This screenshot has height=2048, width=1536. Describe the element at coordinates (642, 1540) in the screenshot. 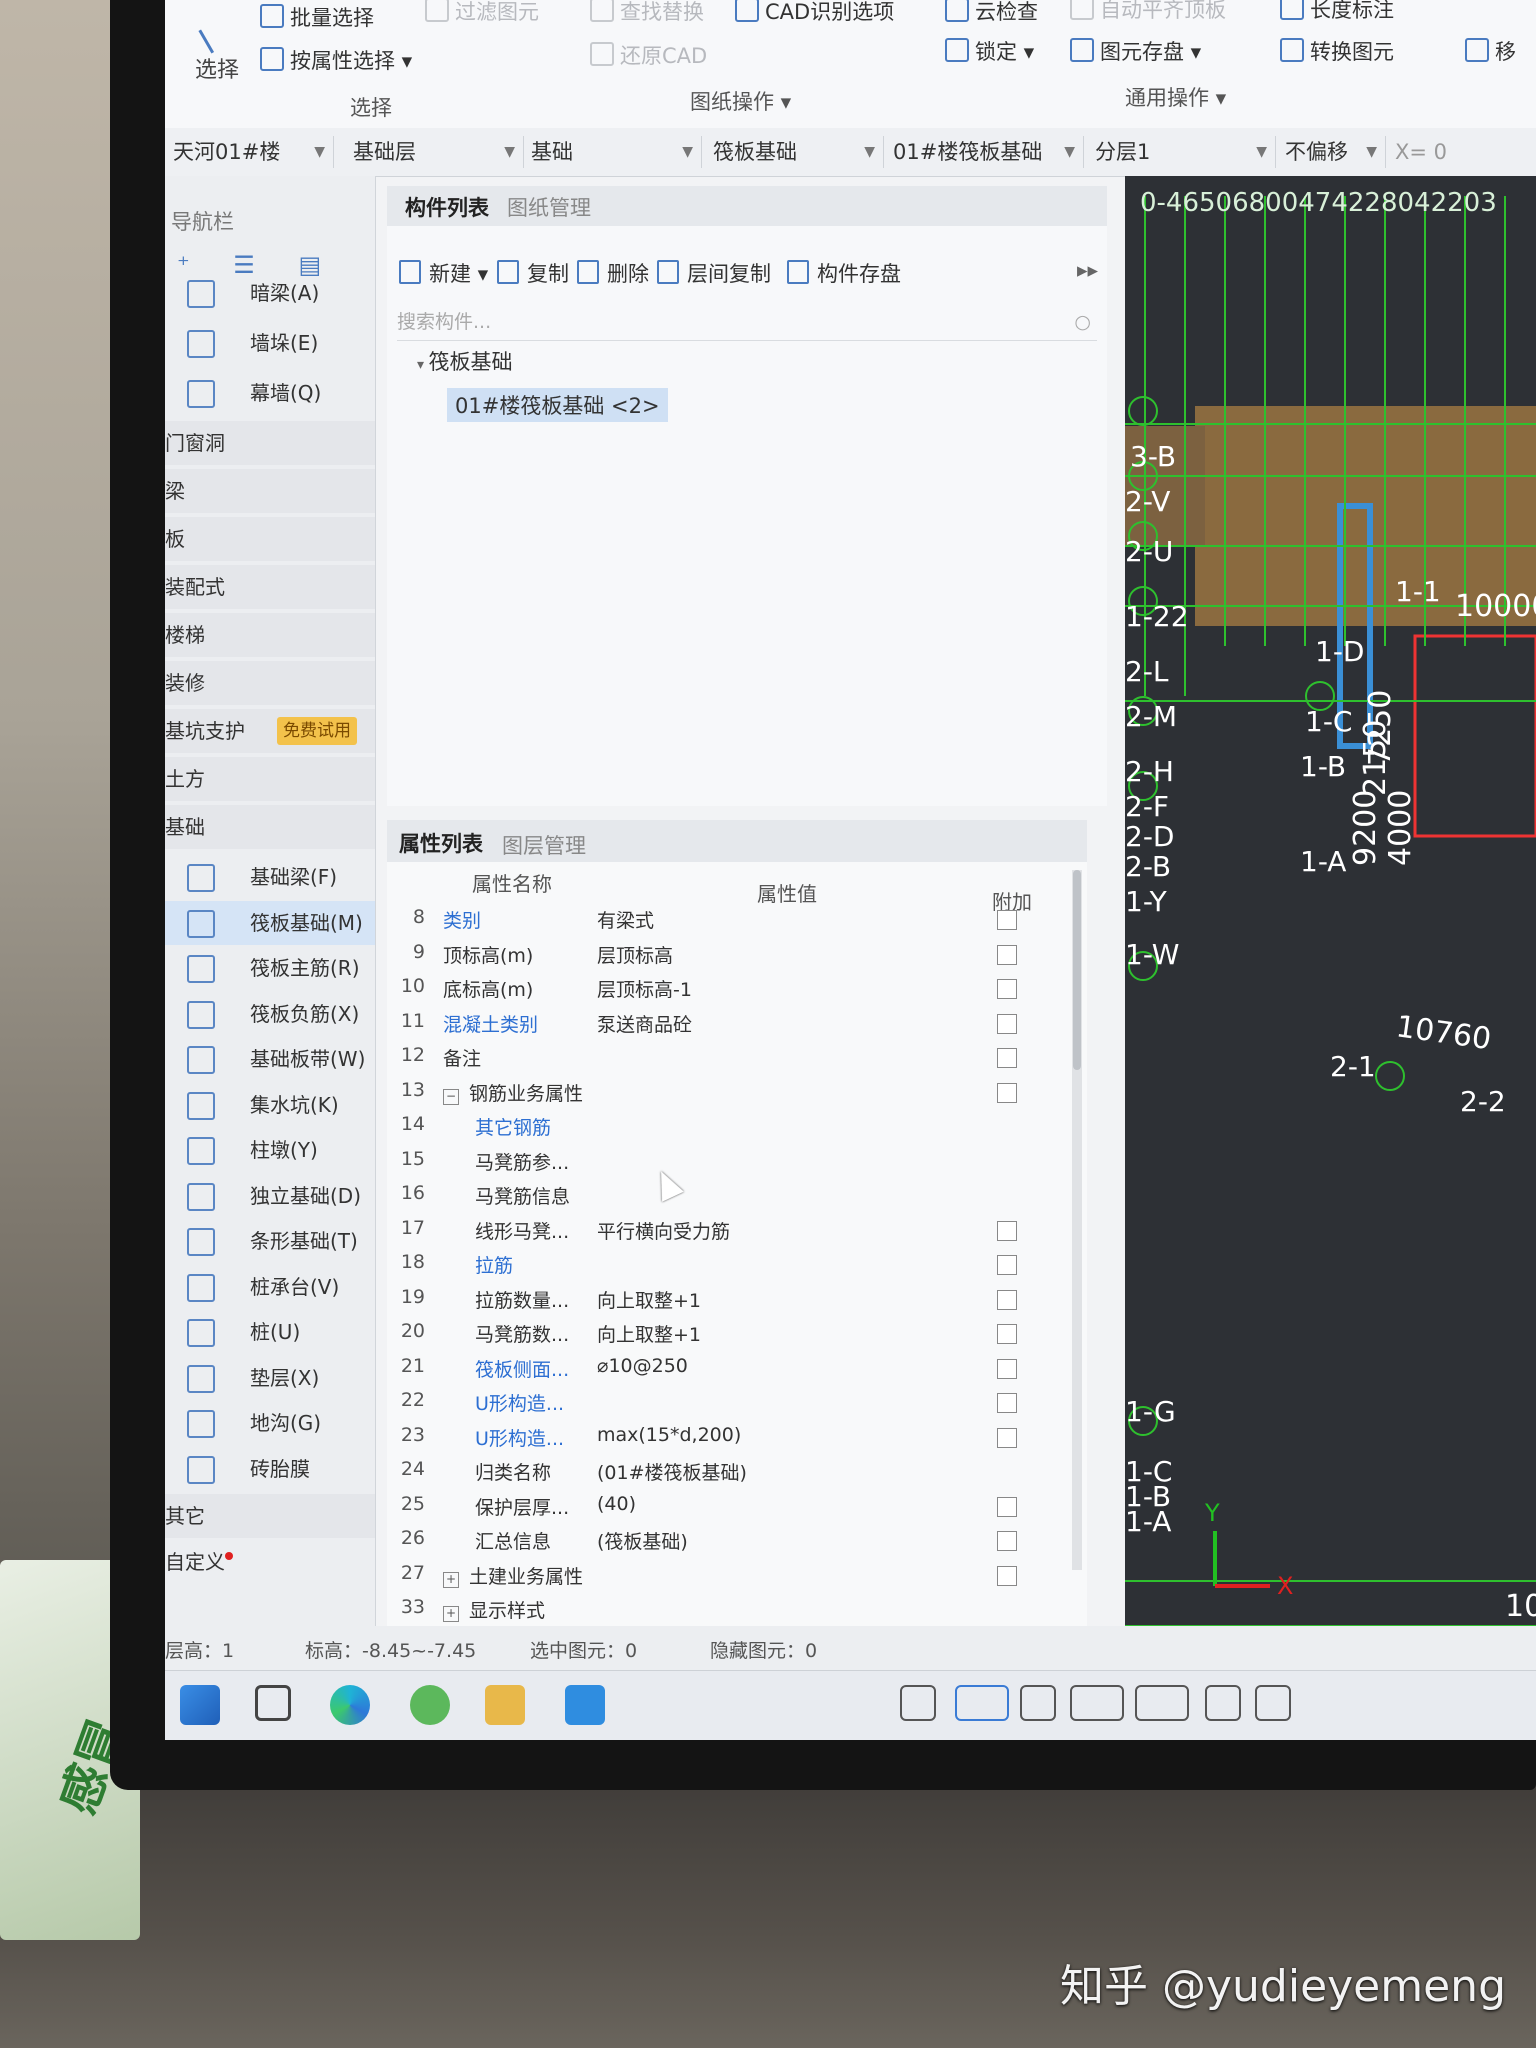

I see `property-value: (筏板基础)` at that location.